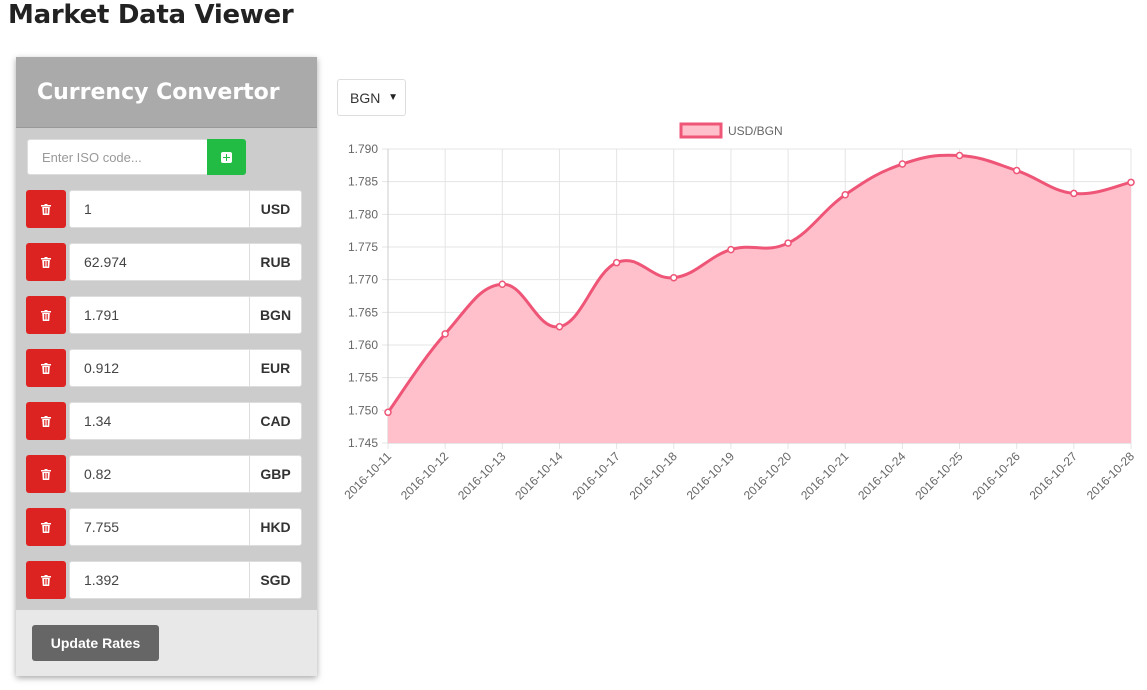 The height and width of the screenshot is (690, 1147). Describe the element at coordinates (1111, 476) in the screenshot. I see `x-tick-label: 2016-10-28` at that location.